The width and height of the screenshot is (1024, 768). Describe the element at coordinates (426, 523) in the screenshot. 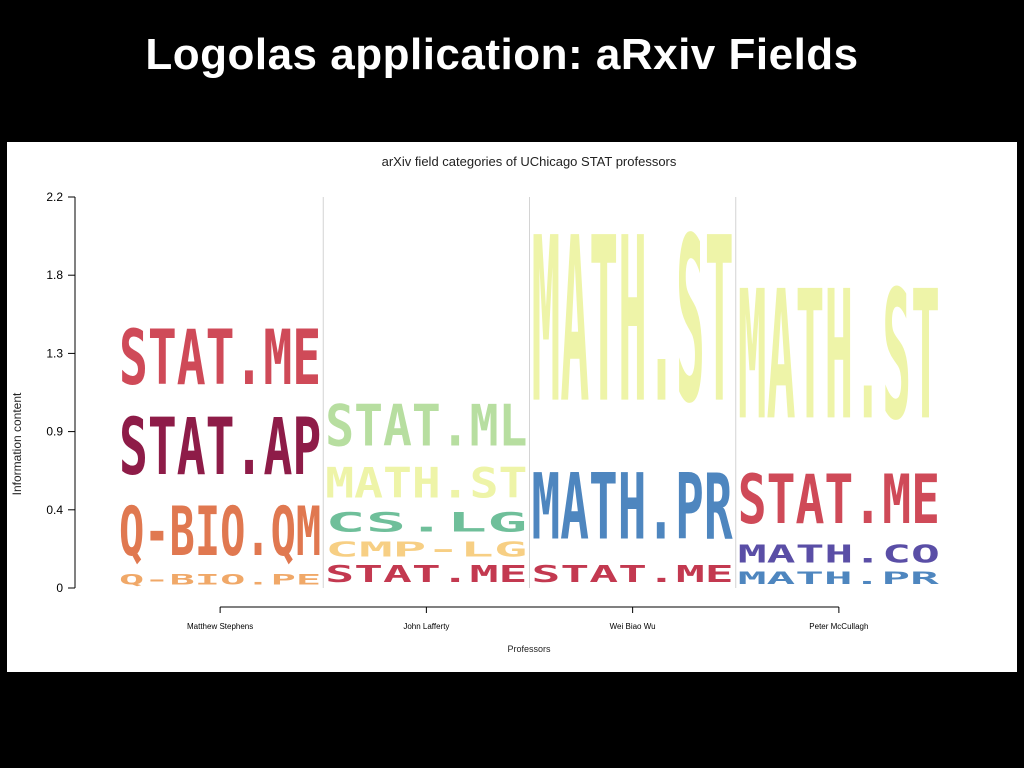

I see `logo-segment: CS.LG` at that location.